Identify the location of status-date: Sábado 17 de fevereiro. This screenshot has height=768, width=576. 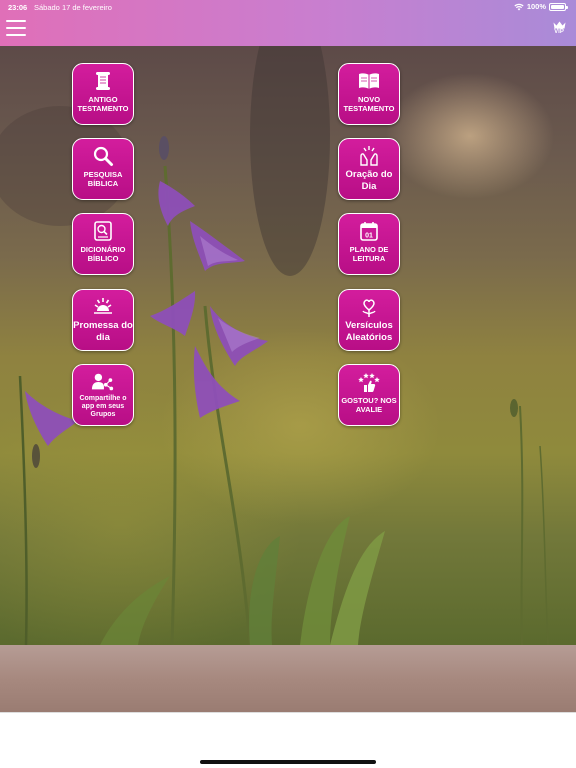
(73, 7).